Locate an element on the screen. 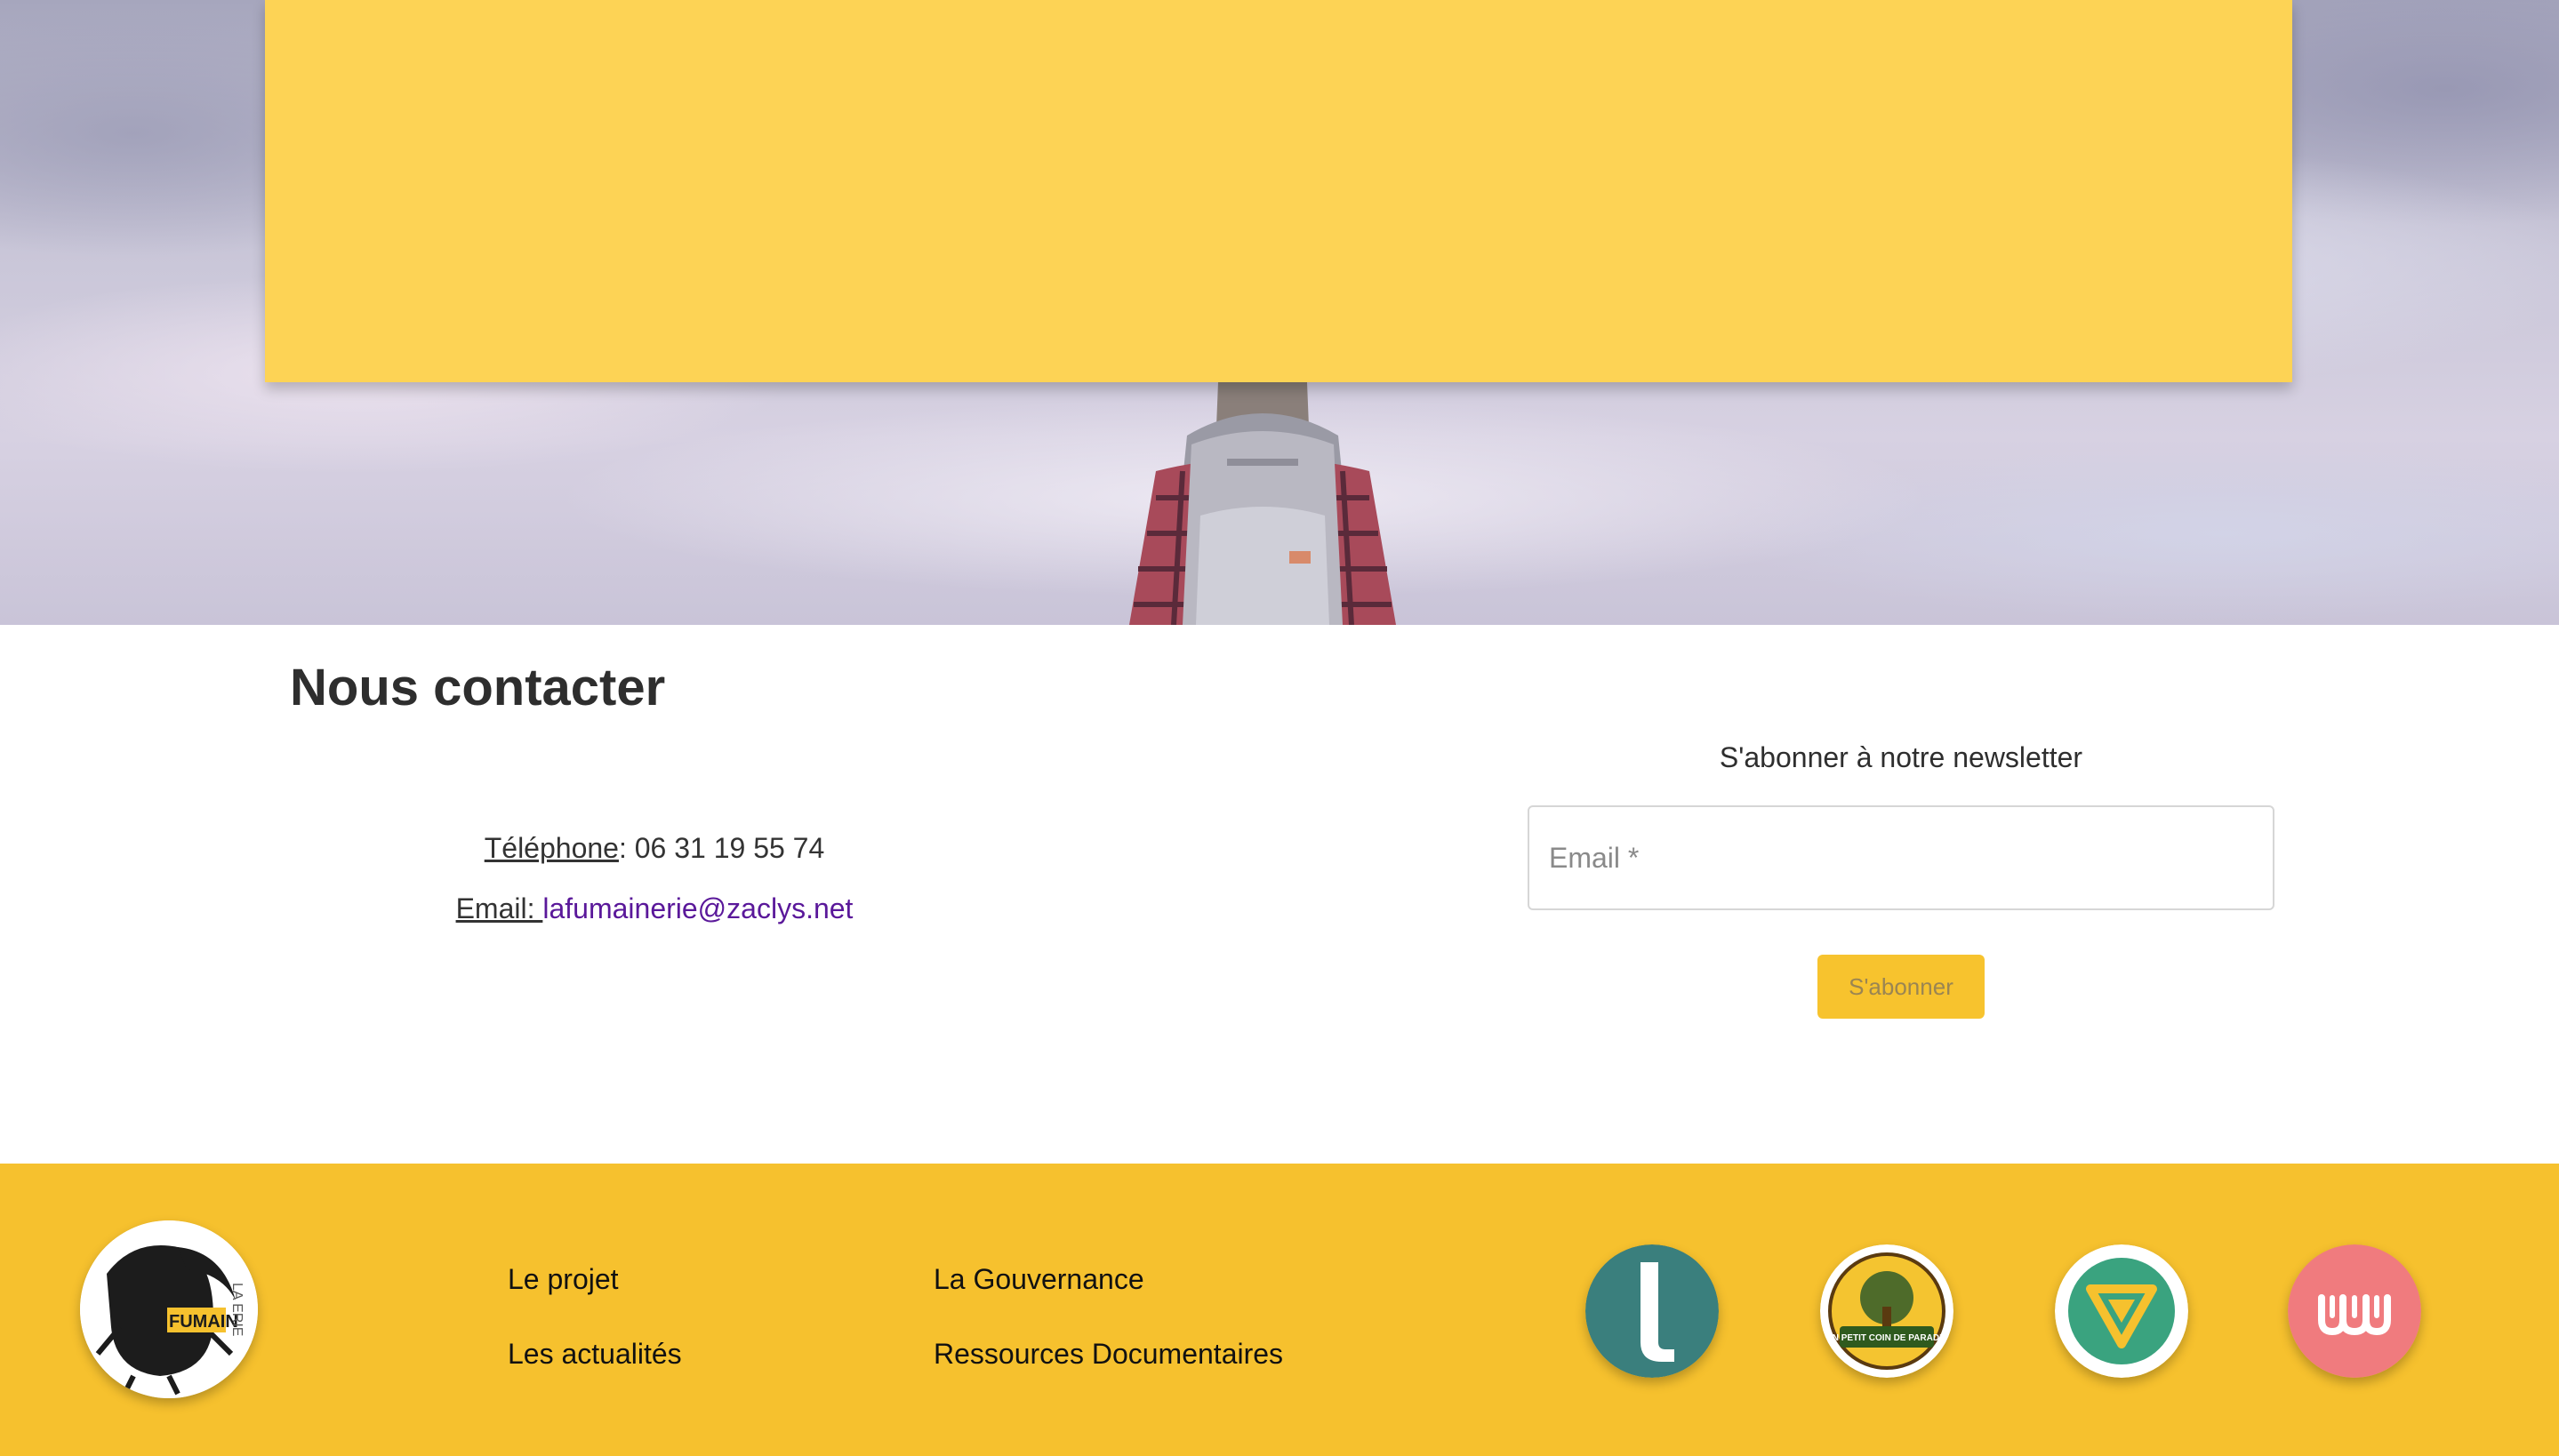 The width and height of the screenshot is (2559, 1456). wave-icon is located at coordinates (2354, 1311).